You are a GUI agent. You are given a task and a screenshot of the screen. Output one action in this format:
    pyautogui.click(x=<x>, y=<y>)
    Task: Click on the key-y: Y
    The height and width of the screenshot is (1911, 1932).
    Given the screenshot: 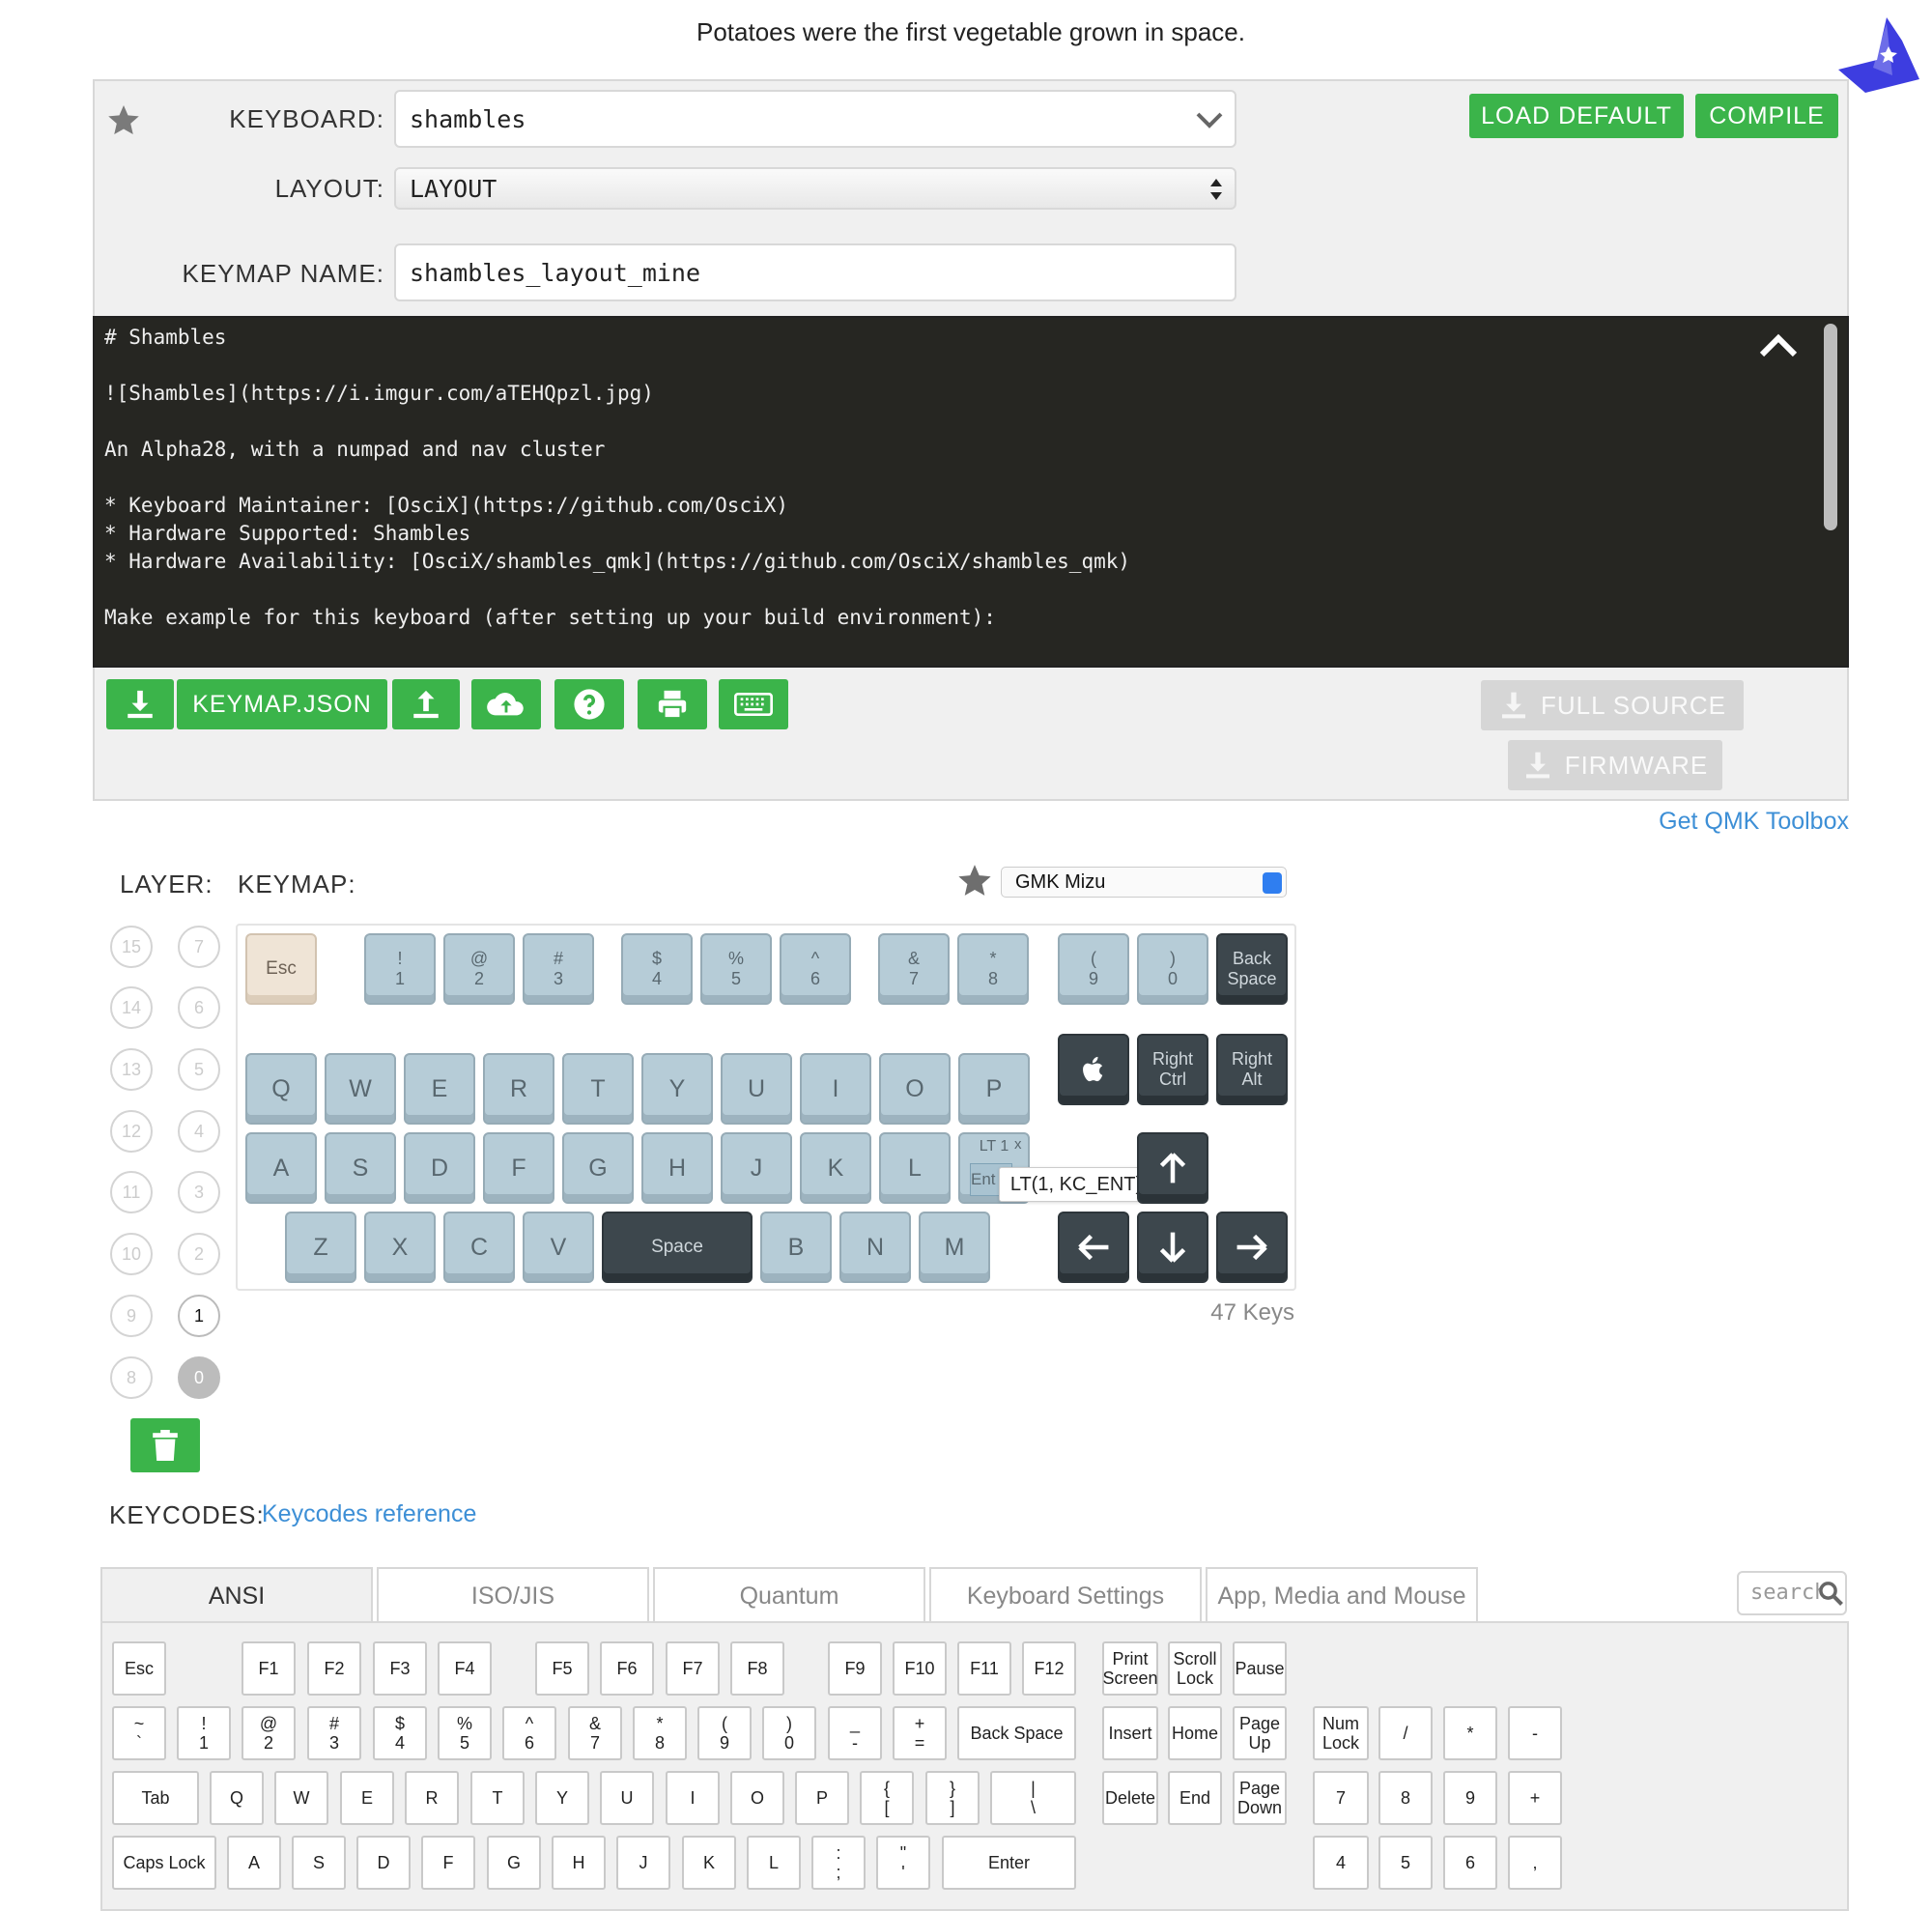 What is the action you would take?
    pyautogui.click(x=677, y=1089)
    